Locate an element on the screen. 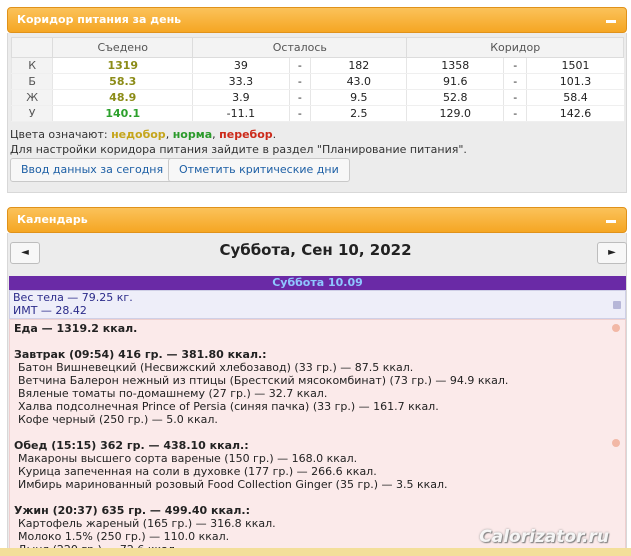 Image resolution: width=631 pixels, height=556 pixels. legend-over: перебор is located at coordinates (246, 134).